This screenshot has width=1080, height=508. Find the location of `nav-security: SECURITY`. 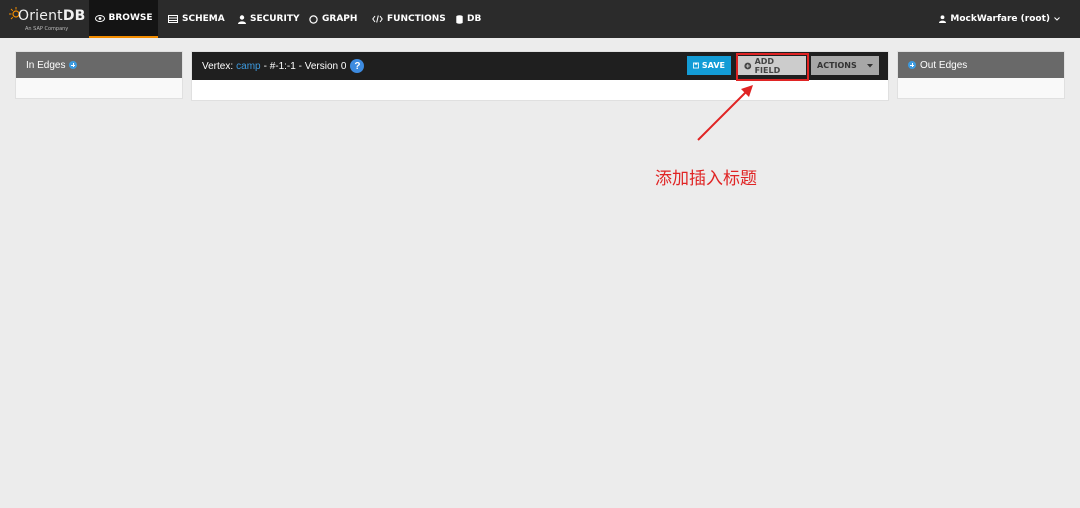

nav-security: SECURITY is located at coordinates (268, 19).